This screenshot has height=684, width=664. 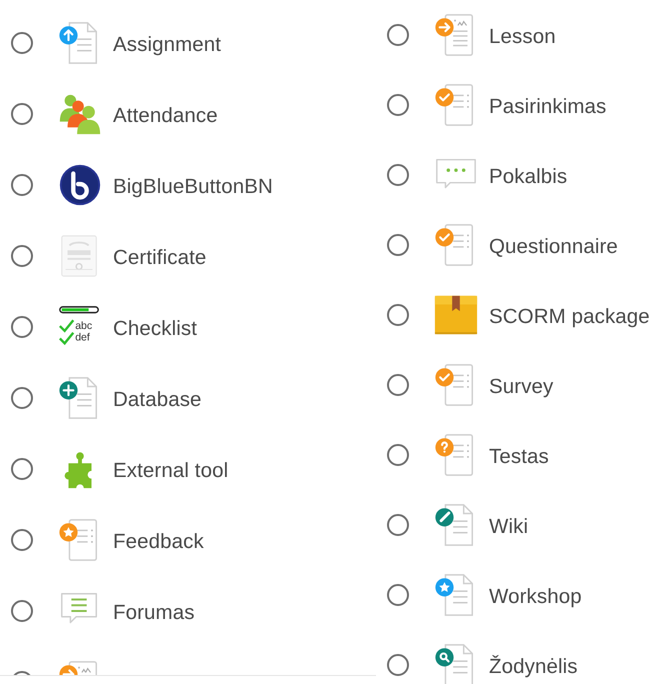 What do you see at coordinates (154, 612) in the screenshot?
I see `activity-label: Forumas` at bounding box center [154, 612].